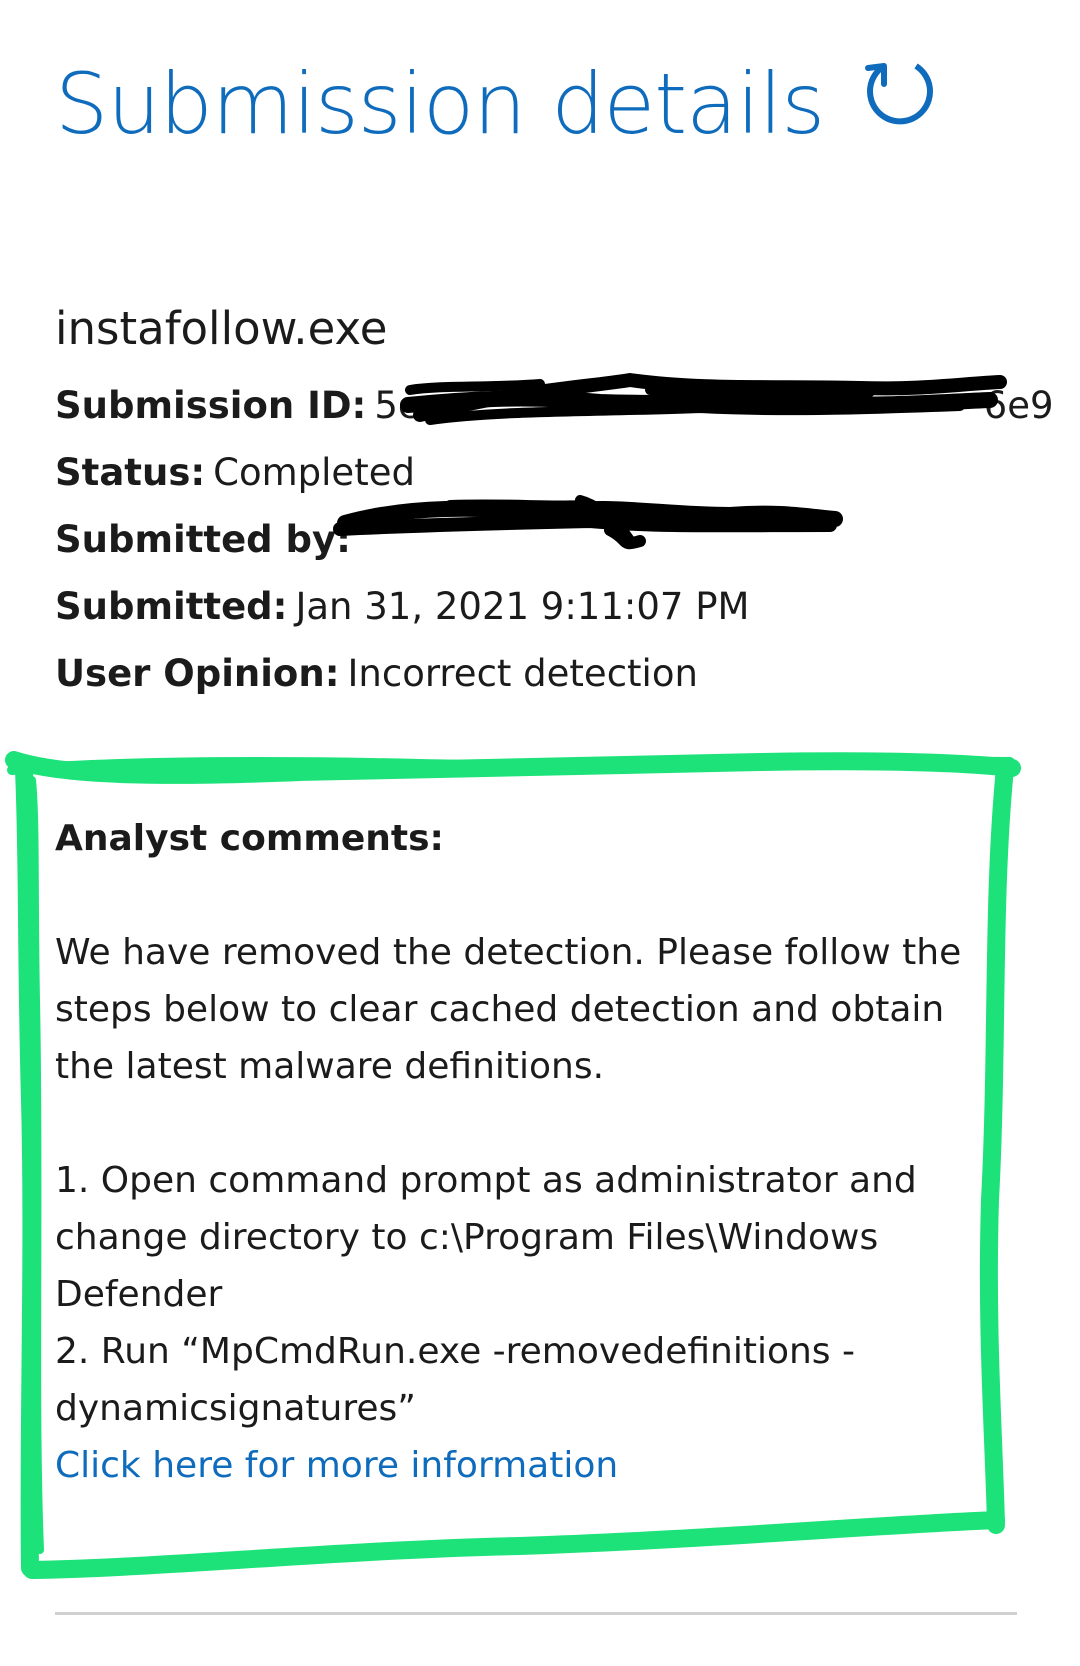 This screenshot has height=1666, width=1080. What do you see at coordinates (565, 482) in the screenshot?
I see `status-row: Status: Completed` at bounding box center [565, 482].